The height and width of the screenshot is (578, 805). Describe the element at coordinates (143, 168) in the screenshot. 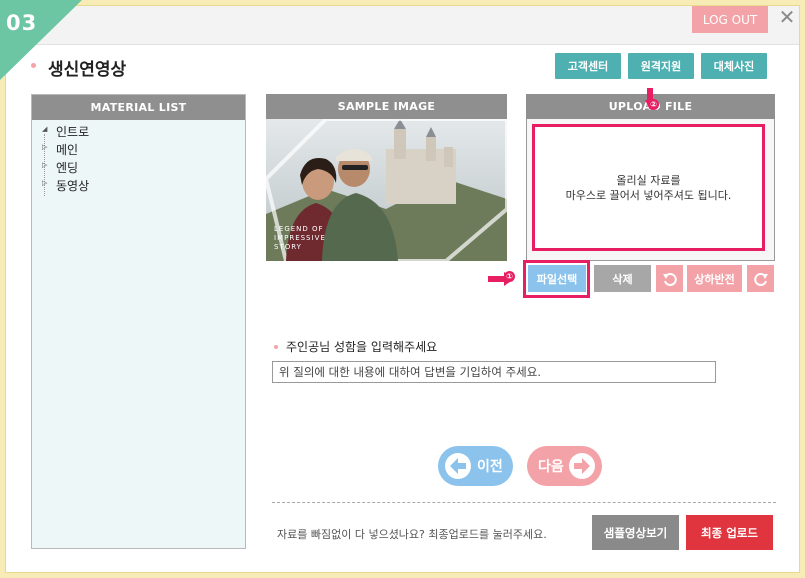

I see `tree-item-ending: ▷ 엔딩` at that location.